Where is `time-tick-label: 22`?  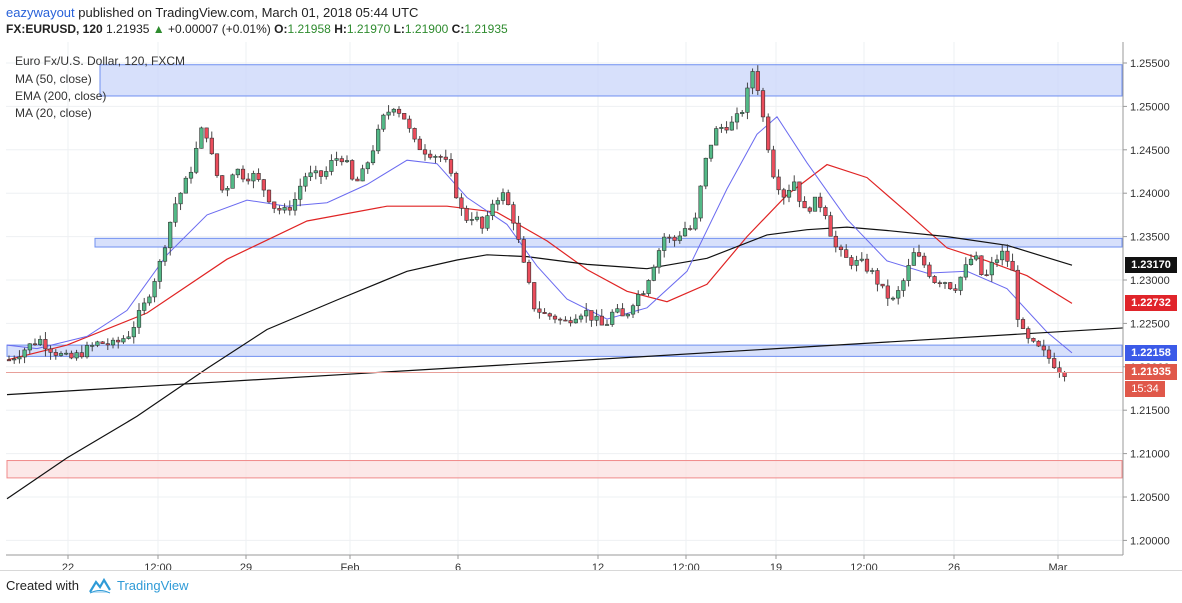 time-tick-label: 22 is located at coordinates (68, 566).